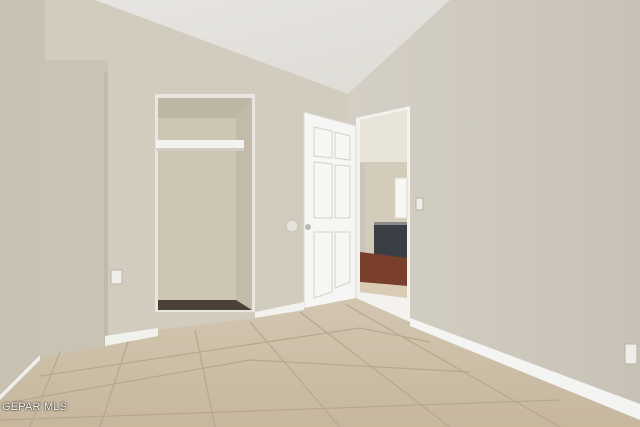 The image size is (640, 427). What do you see at coordinates (74, 209) in the screenshot?
I see `wall-column` at bounding box center [74, 209].